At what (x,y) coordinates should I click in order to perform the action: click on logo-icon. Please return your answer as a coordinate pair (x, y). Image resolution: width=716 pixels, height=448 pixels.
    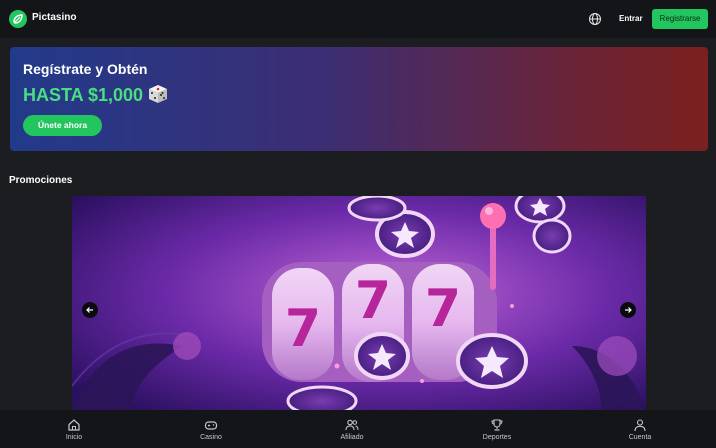
    Looking at the image, I should click on (18, 19).